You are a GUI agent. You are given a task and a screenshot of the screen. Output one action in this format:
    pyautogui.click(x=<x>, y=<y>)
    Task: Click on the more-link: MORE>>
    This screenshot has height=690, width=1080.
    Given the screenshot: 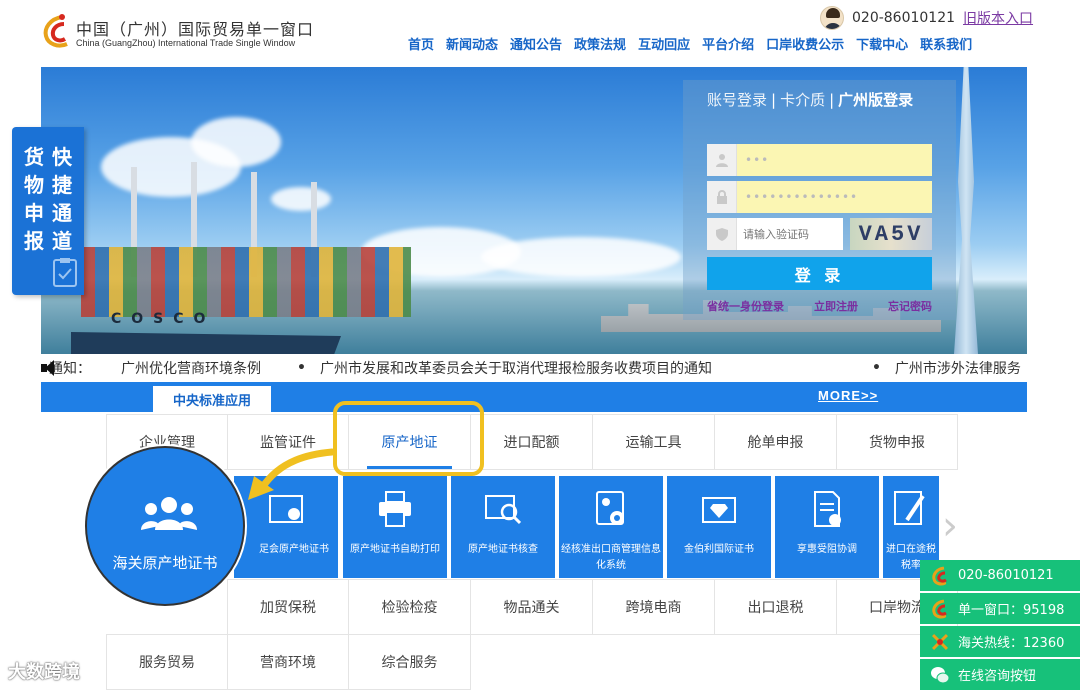 What is the action you would take?
    pyautogui.click(x=848, y=395)
    